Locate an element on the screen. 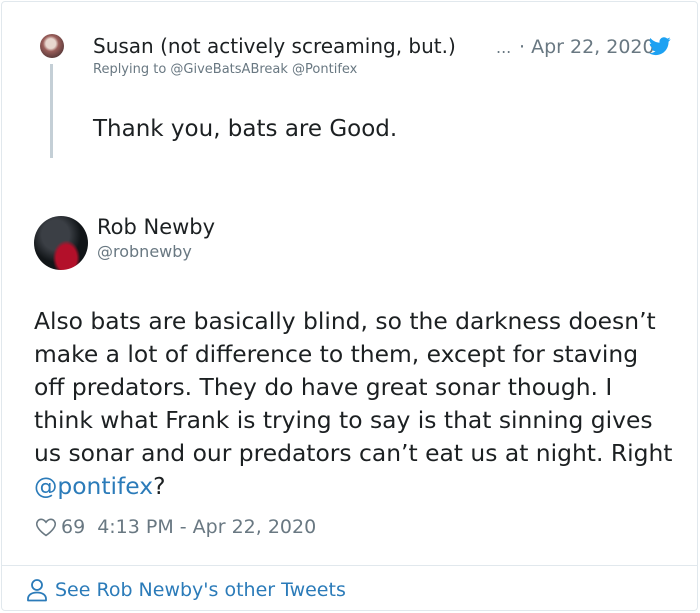  like-count: 69 is located at coordinates (73, 527).